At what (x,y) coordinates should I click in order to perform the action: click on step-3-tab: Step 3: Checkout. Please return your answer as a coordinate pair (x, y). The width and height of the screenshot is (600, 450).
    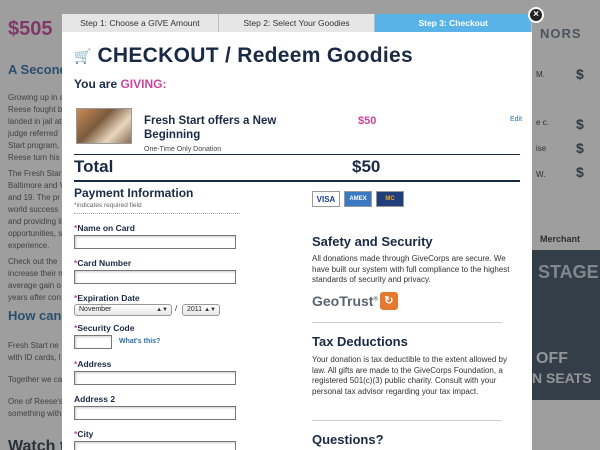
    Looking at the image, I should click on (453, 23).